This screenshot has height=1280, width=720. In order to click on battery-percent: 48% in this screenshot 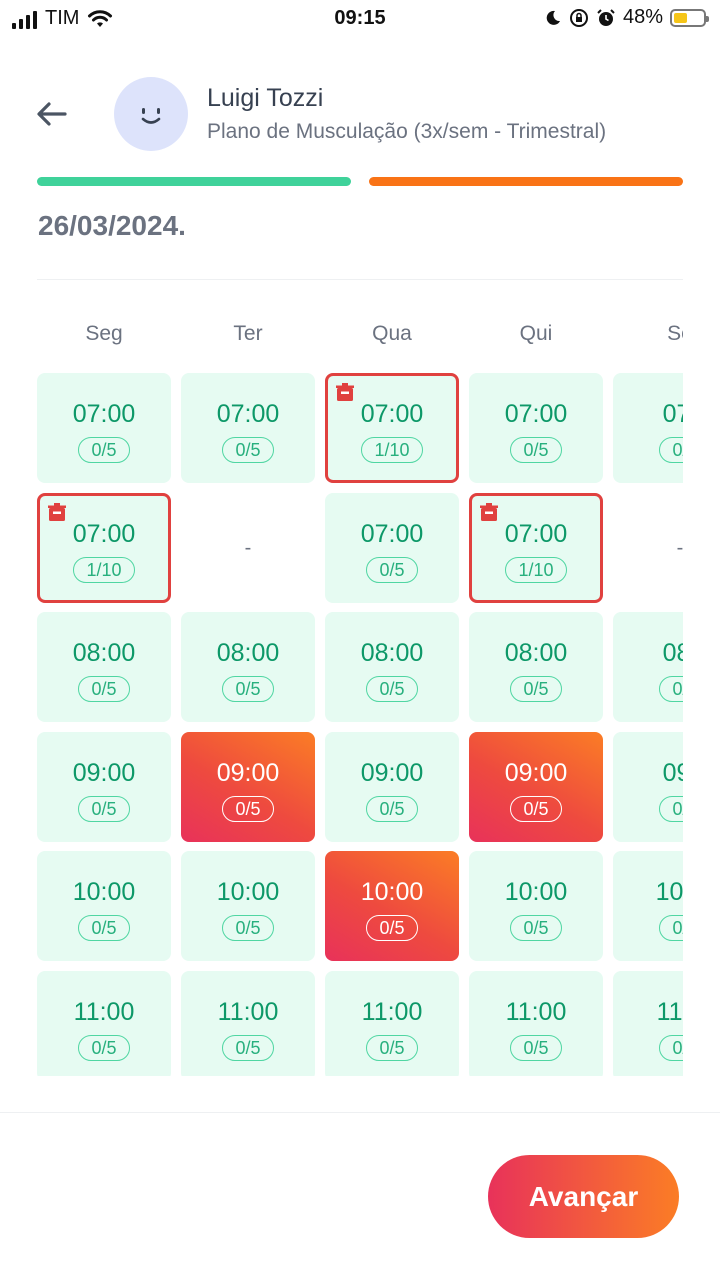, I will do `click(642, 17)`.